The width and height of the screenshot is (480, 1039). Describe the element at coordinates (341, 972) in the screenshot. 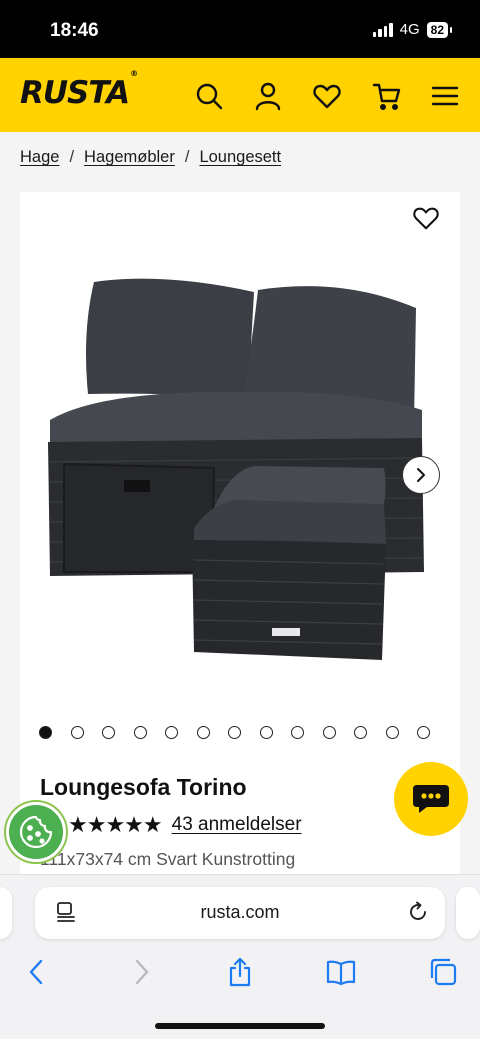

I see `bookmarks-icon` at that location.